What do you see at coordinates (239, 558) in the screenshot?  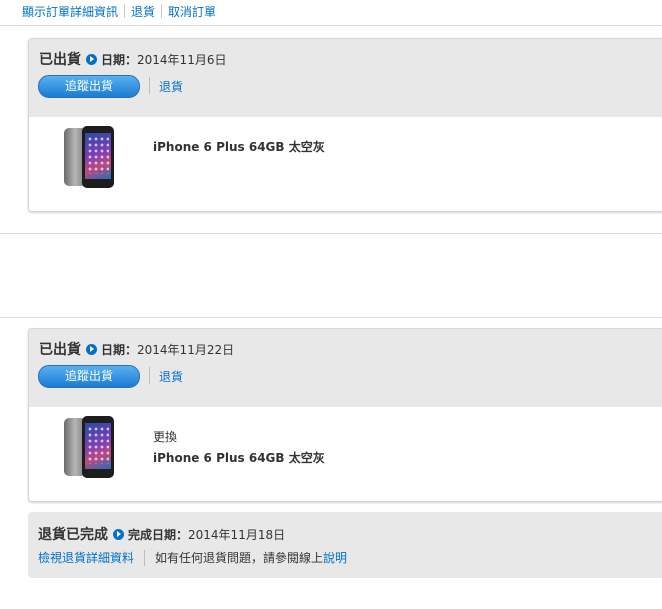 I see `help-text: 如有任何退貨問題，請參閱線上` at bounding box center [239, 558].